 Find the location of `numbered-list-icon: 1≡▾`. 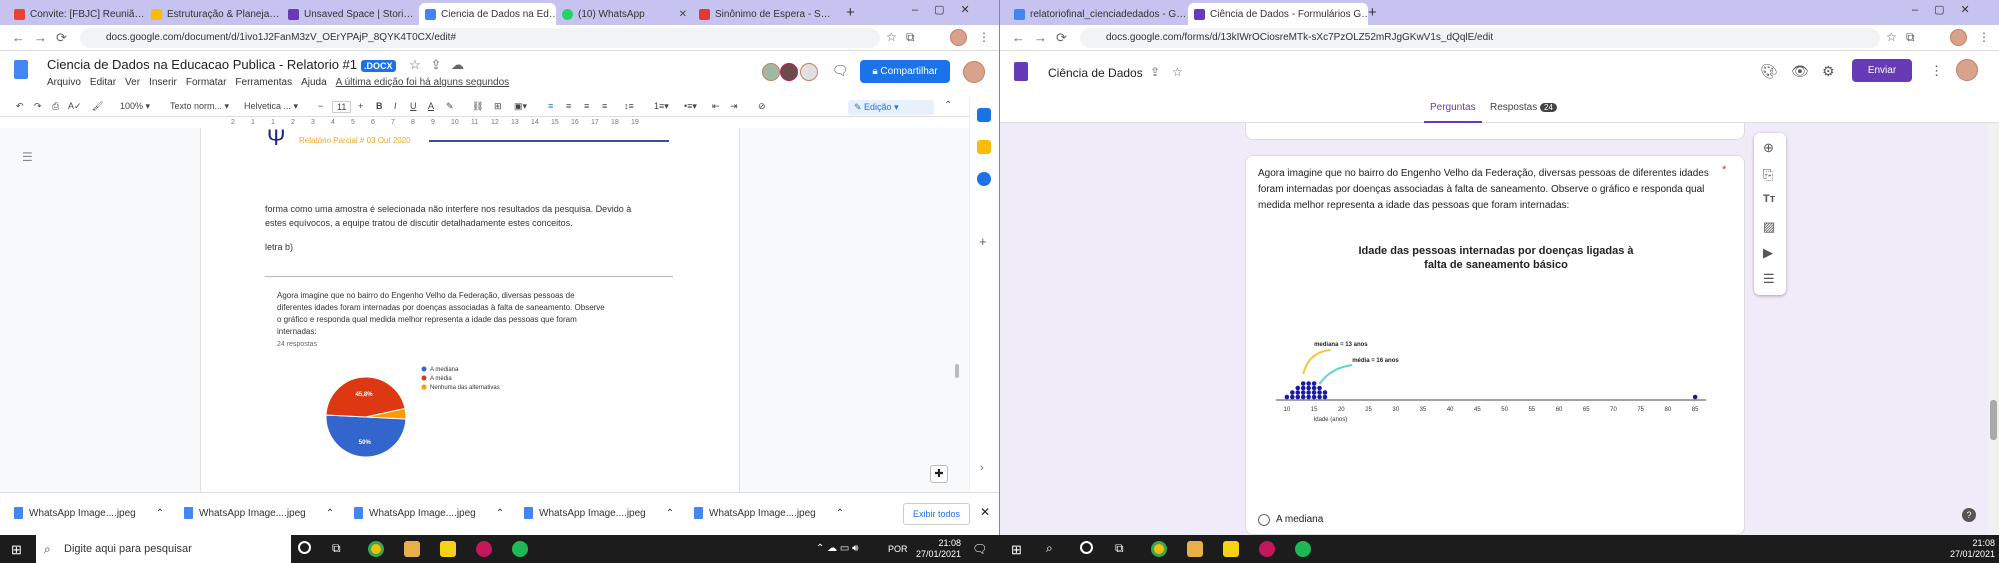

numbered-list-icon: 1≡▾ is located at coordinates (661, 106).